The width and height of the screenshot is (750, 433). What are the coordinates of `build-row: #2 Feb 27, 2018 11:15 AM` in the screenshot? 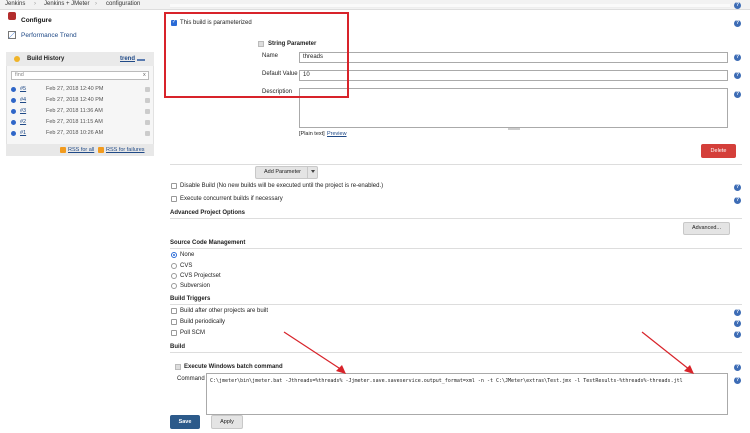 It's located at (81, 122).